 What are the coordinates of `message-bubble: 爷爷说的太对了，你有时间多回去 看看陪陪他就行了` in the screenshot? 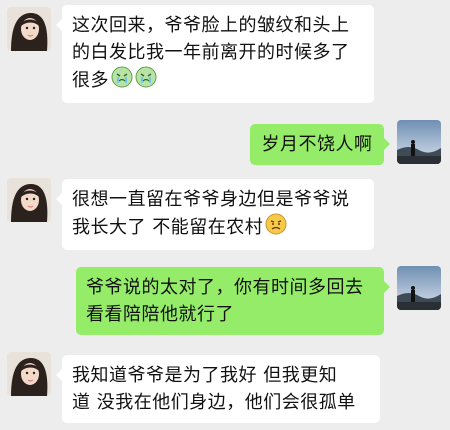 It's located at (233, 301).